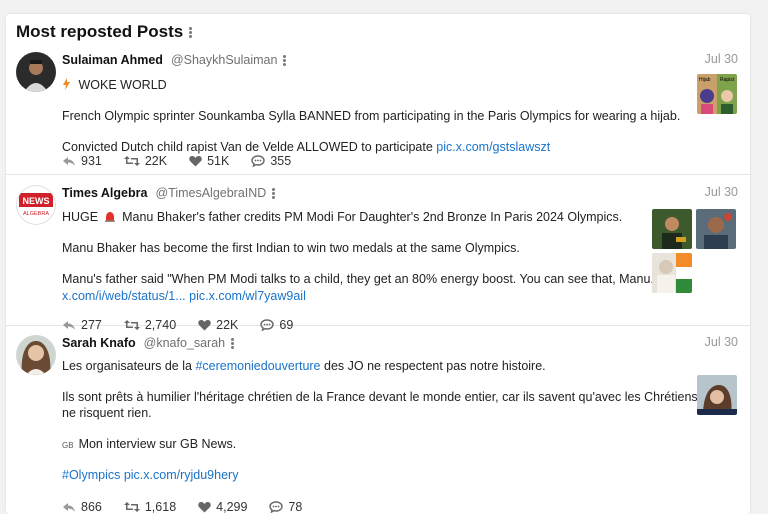 Image resolution: width=768 pixels, height=514 pixels. What do you see at coordinates (717, 94) in the screenshot?
I see `post-thumbnail: Hijab Rapist` at bounding box center [717, 94].